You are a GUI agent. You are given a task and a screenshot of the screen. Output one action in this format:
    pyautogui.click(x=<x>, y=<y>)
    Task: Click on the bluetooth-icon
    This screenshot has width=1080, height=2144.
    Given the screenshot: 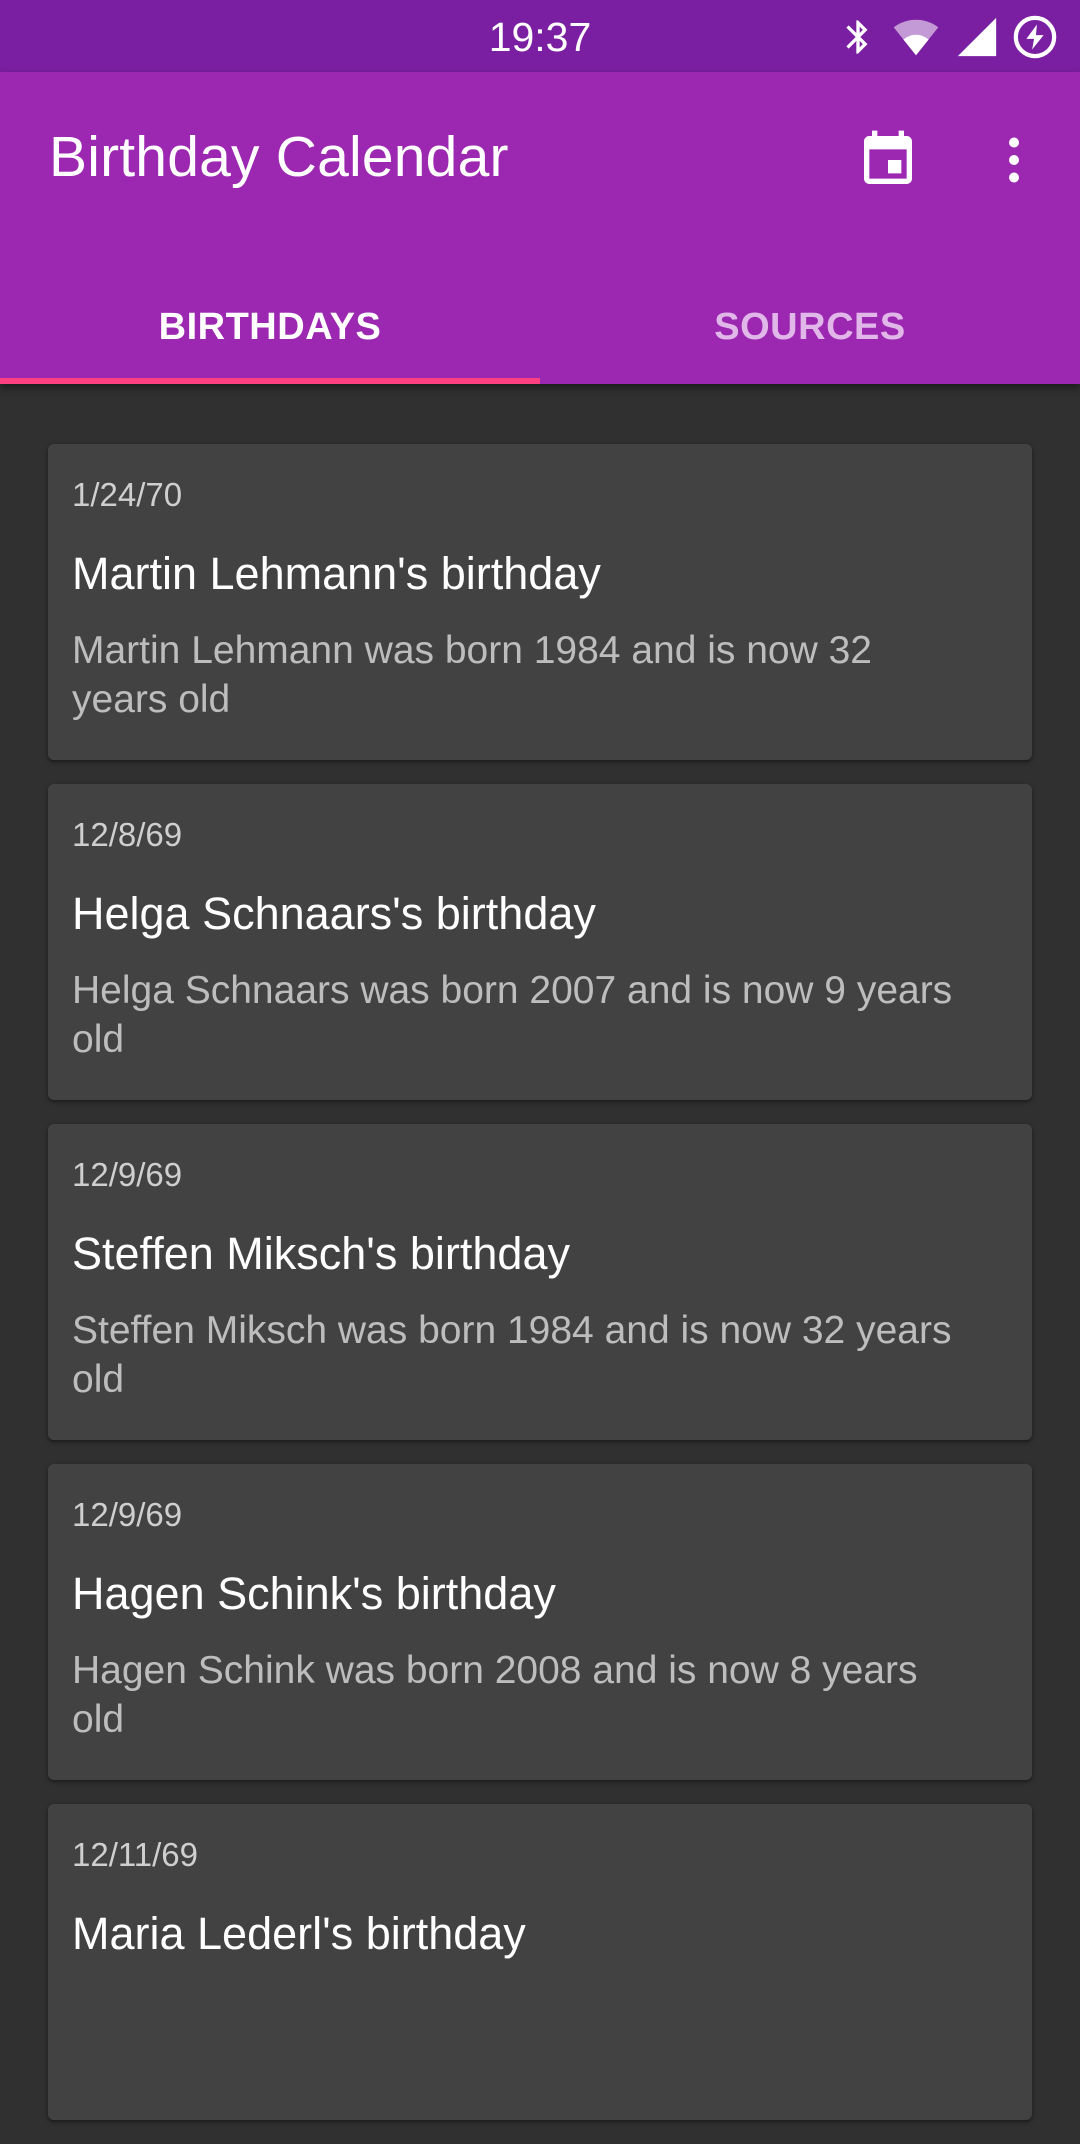 What is the action you would take?
    pyautogui.click(x=858, y=37)
    